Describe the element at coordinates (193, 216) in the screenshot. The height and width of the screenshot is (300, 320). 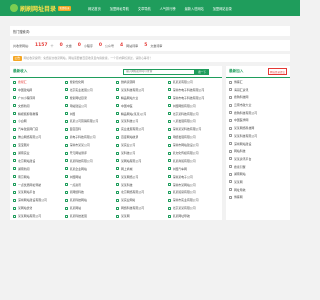
I see `site-link: 某某网址导航` at that location.